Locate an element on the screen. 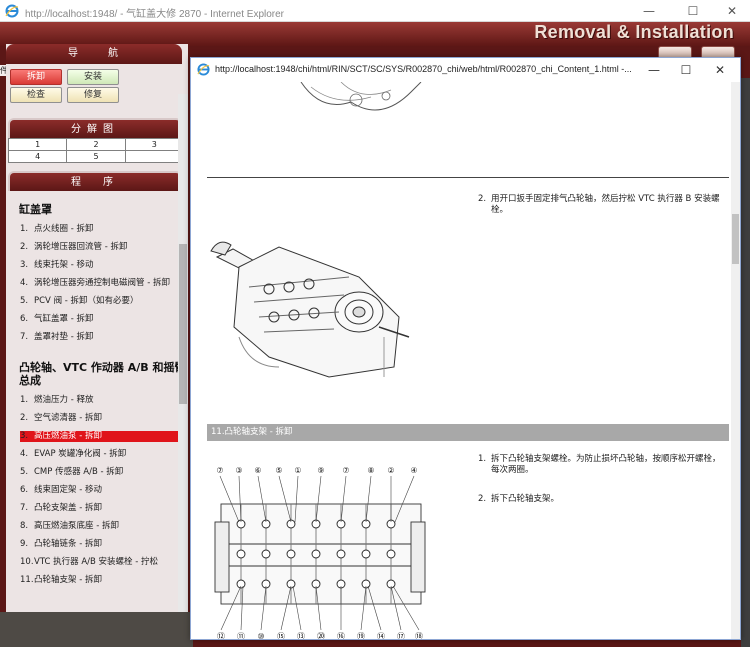 This screenshot has height=647, width=750. bolt-label-top-6: ⑨ is located at coordinates (320, 470).